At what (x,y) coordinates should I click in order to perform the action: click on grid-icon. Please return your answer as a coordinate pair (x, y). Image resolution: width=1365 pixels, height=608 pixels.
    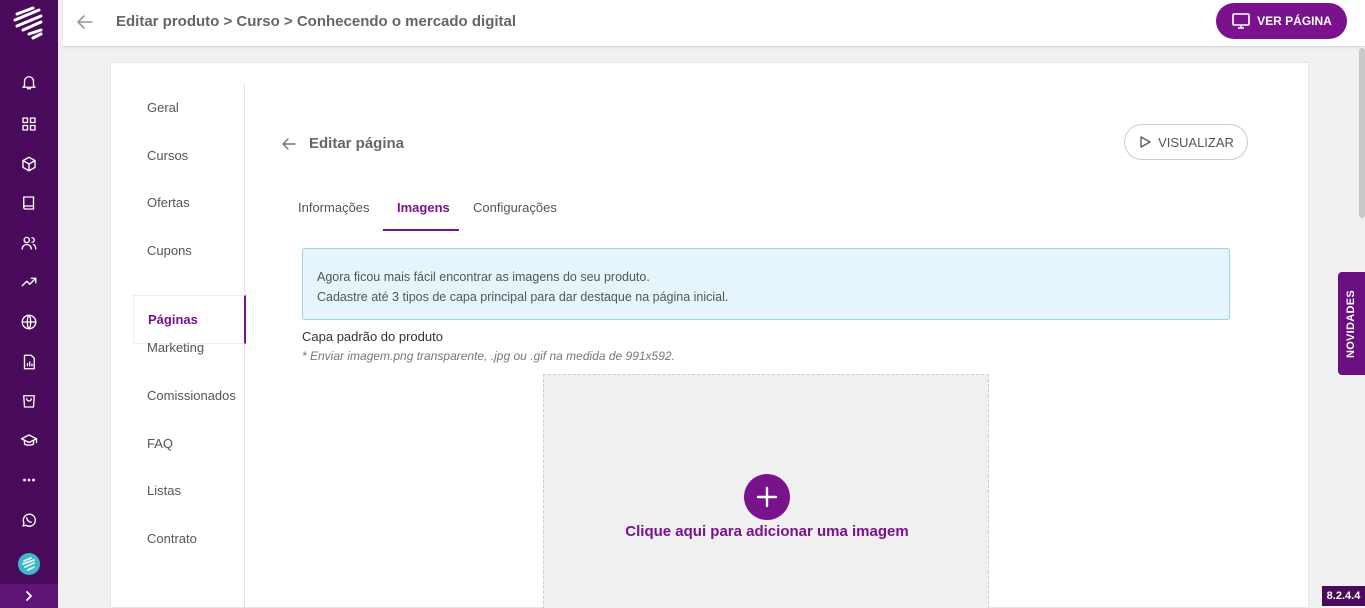
    Looking at the image, I should click on (29, 124).